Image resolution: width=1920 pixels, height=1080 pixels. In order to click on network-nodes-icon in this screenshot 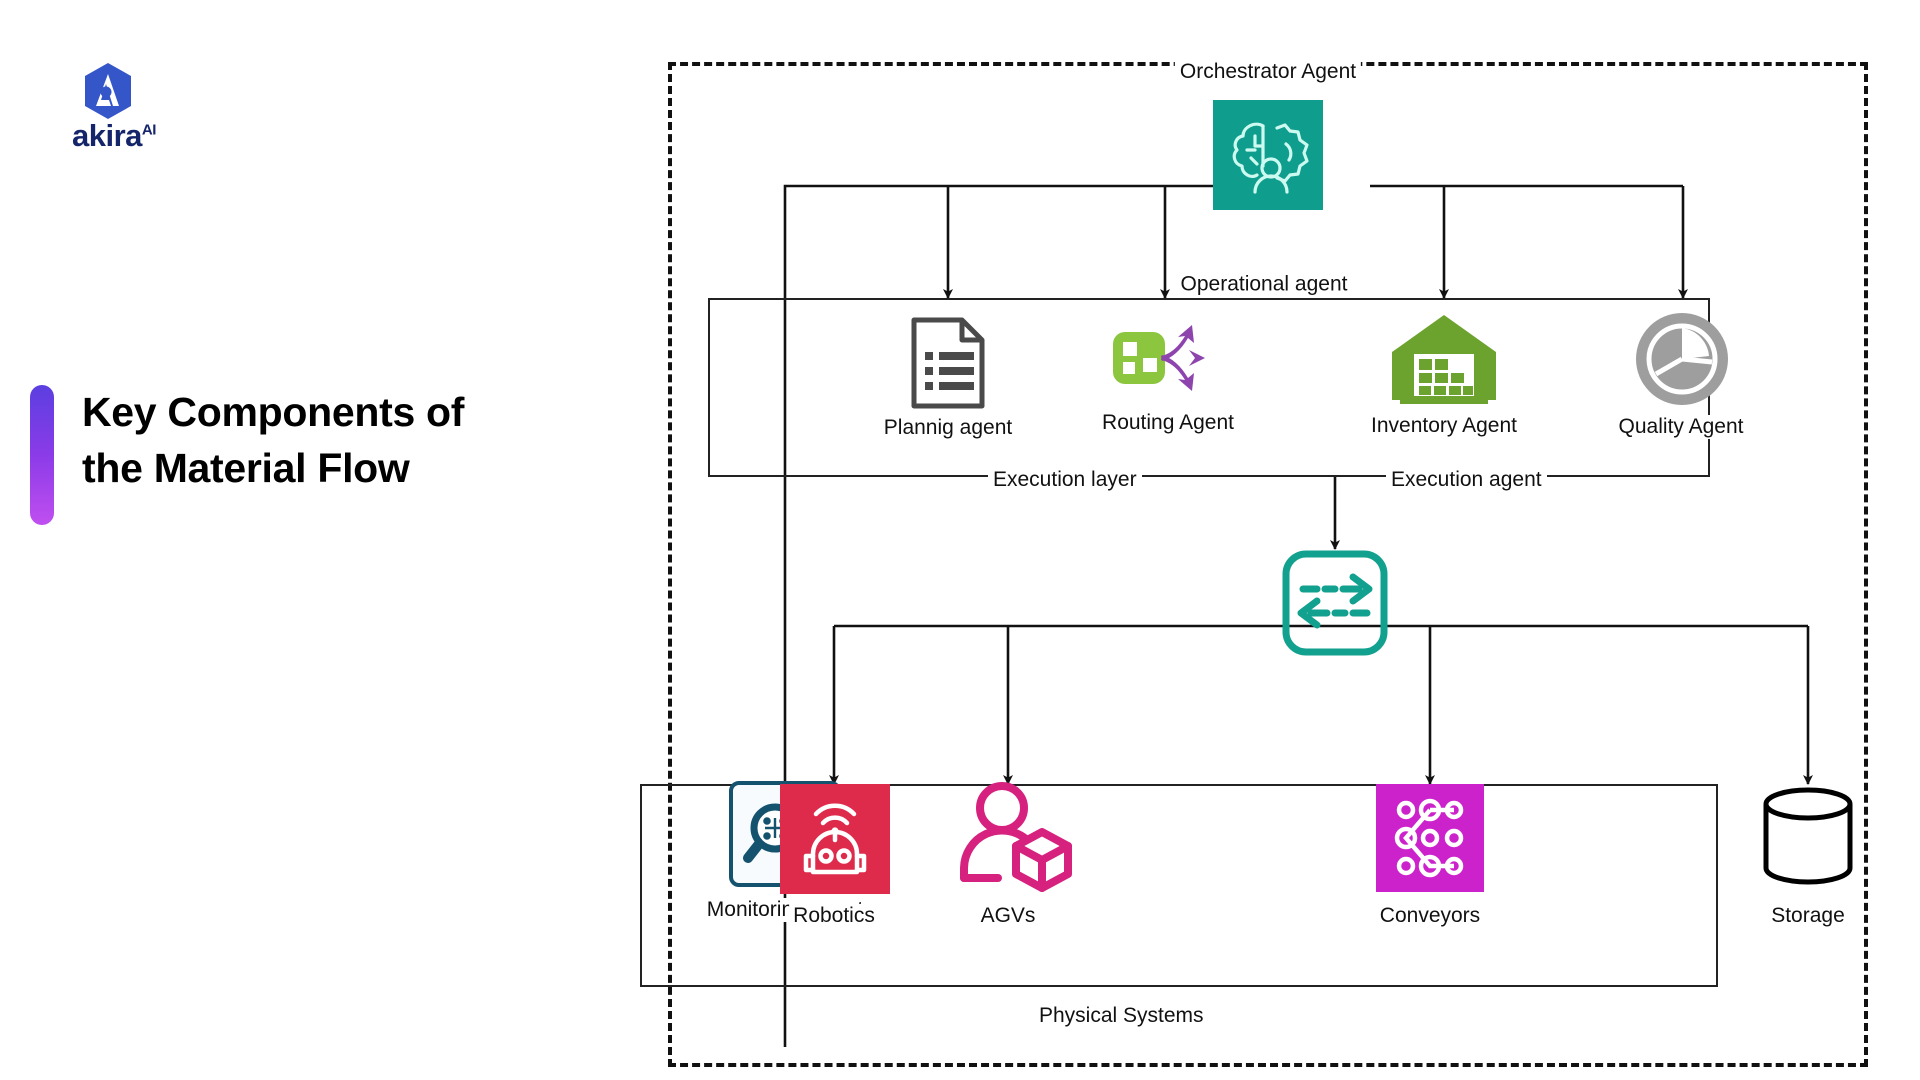, I will do `click(1430, 838)`.